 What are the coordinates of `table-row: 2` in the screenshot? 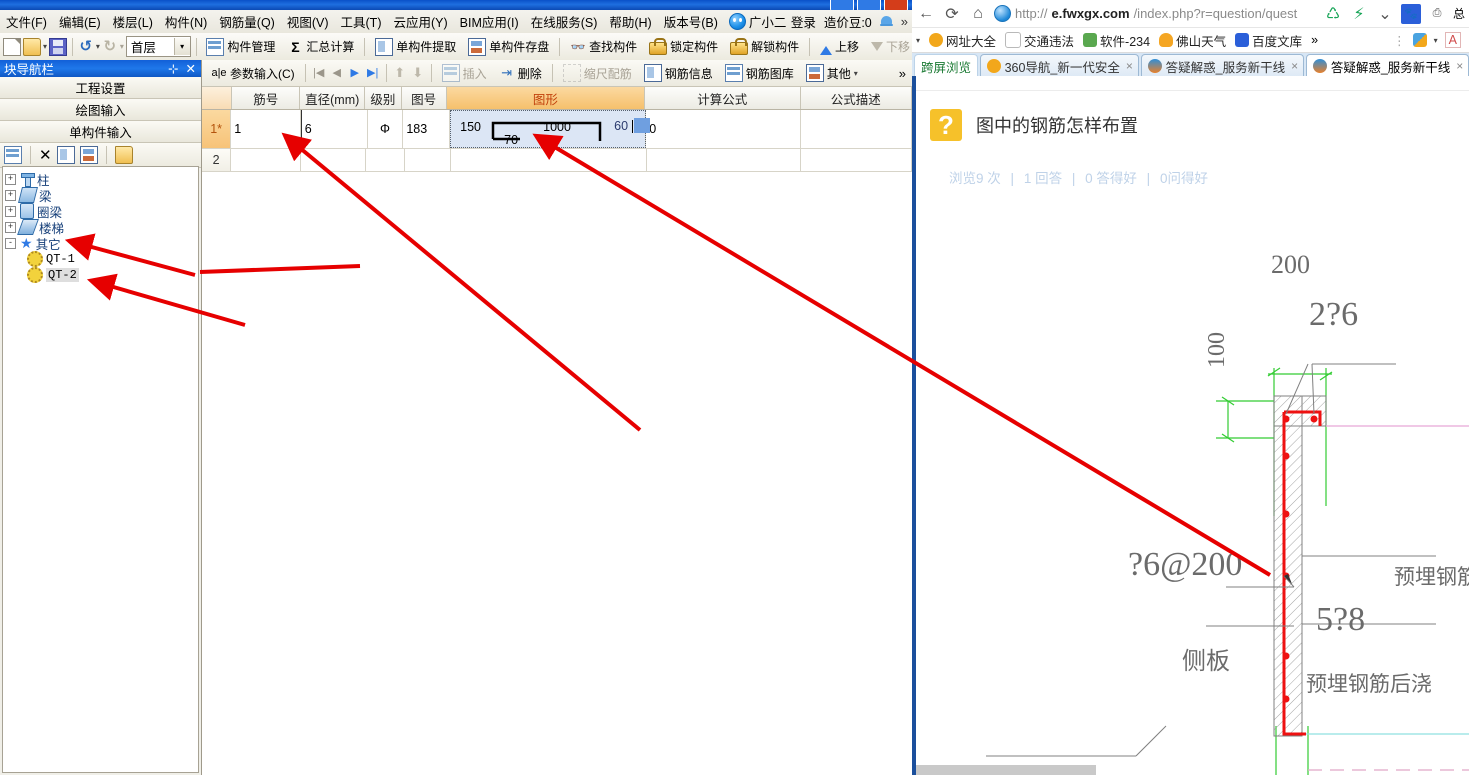 It's located at (557, 160).